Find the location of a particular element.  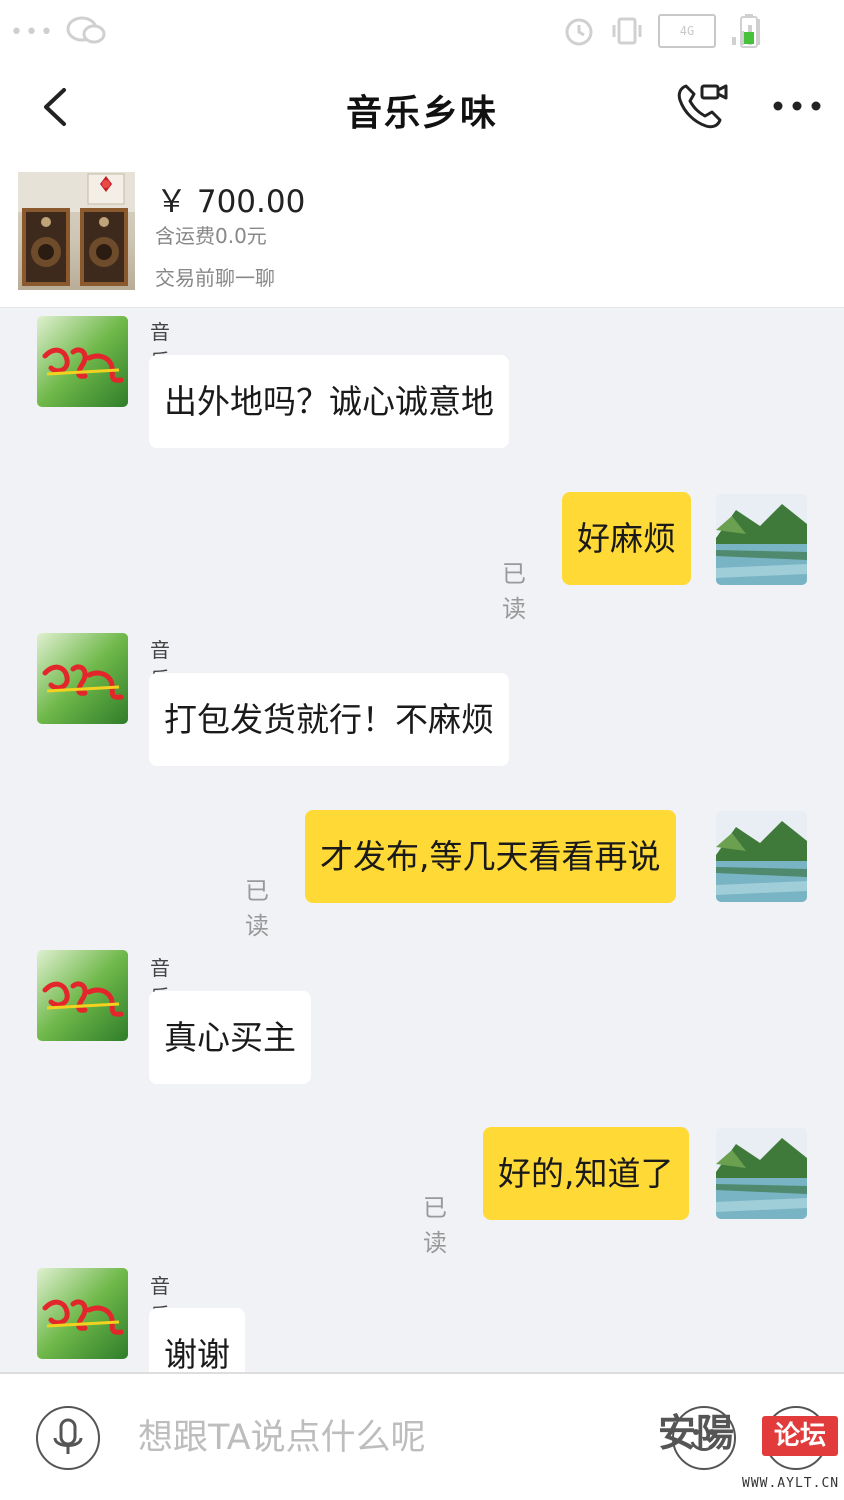

message-bubble: 出外地吗？诚心诚意地 is located at coordinates (329, 401).